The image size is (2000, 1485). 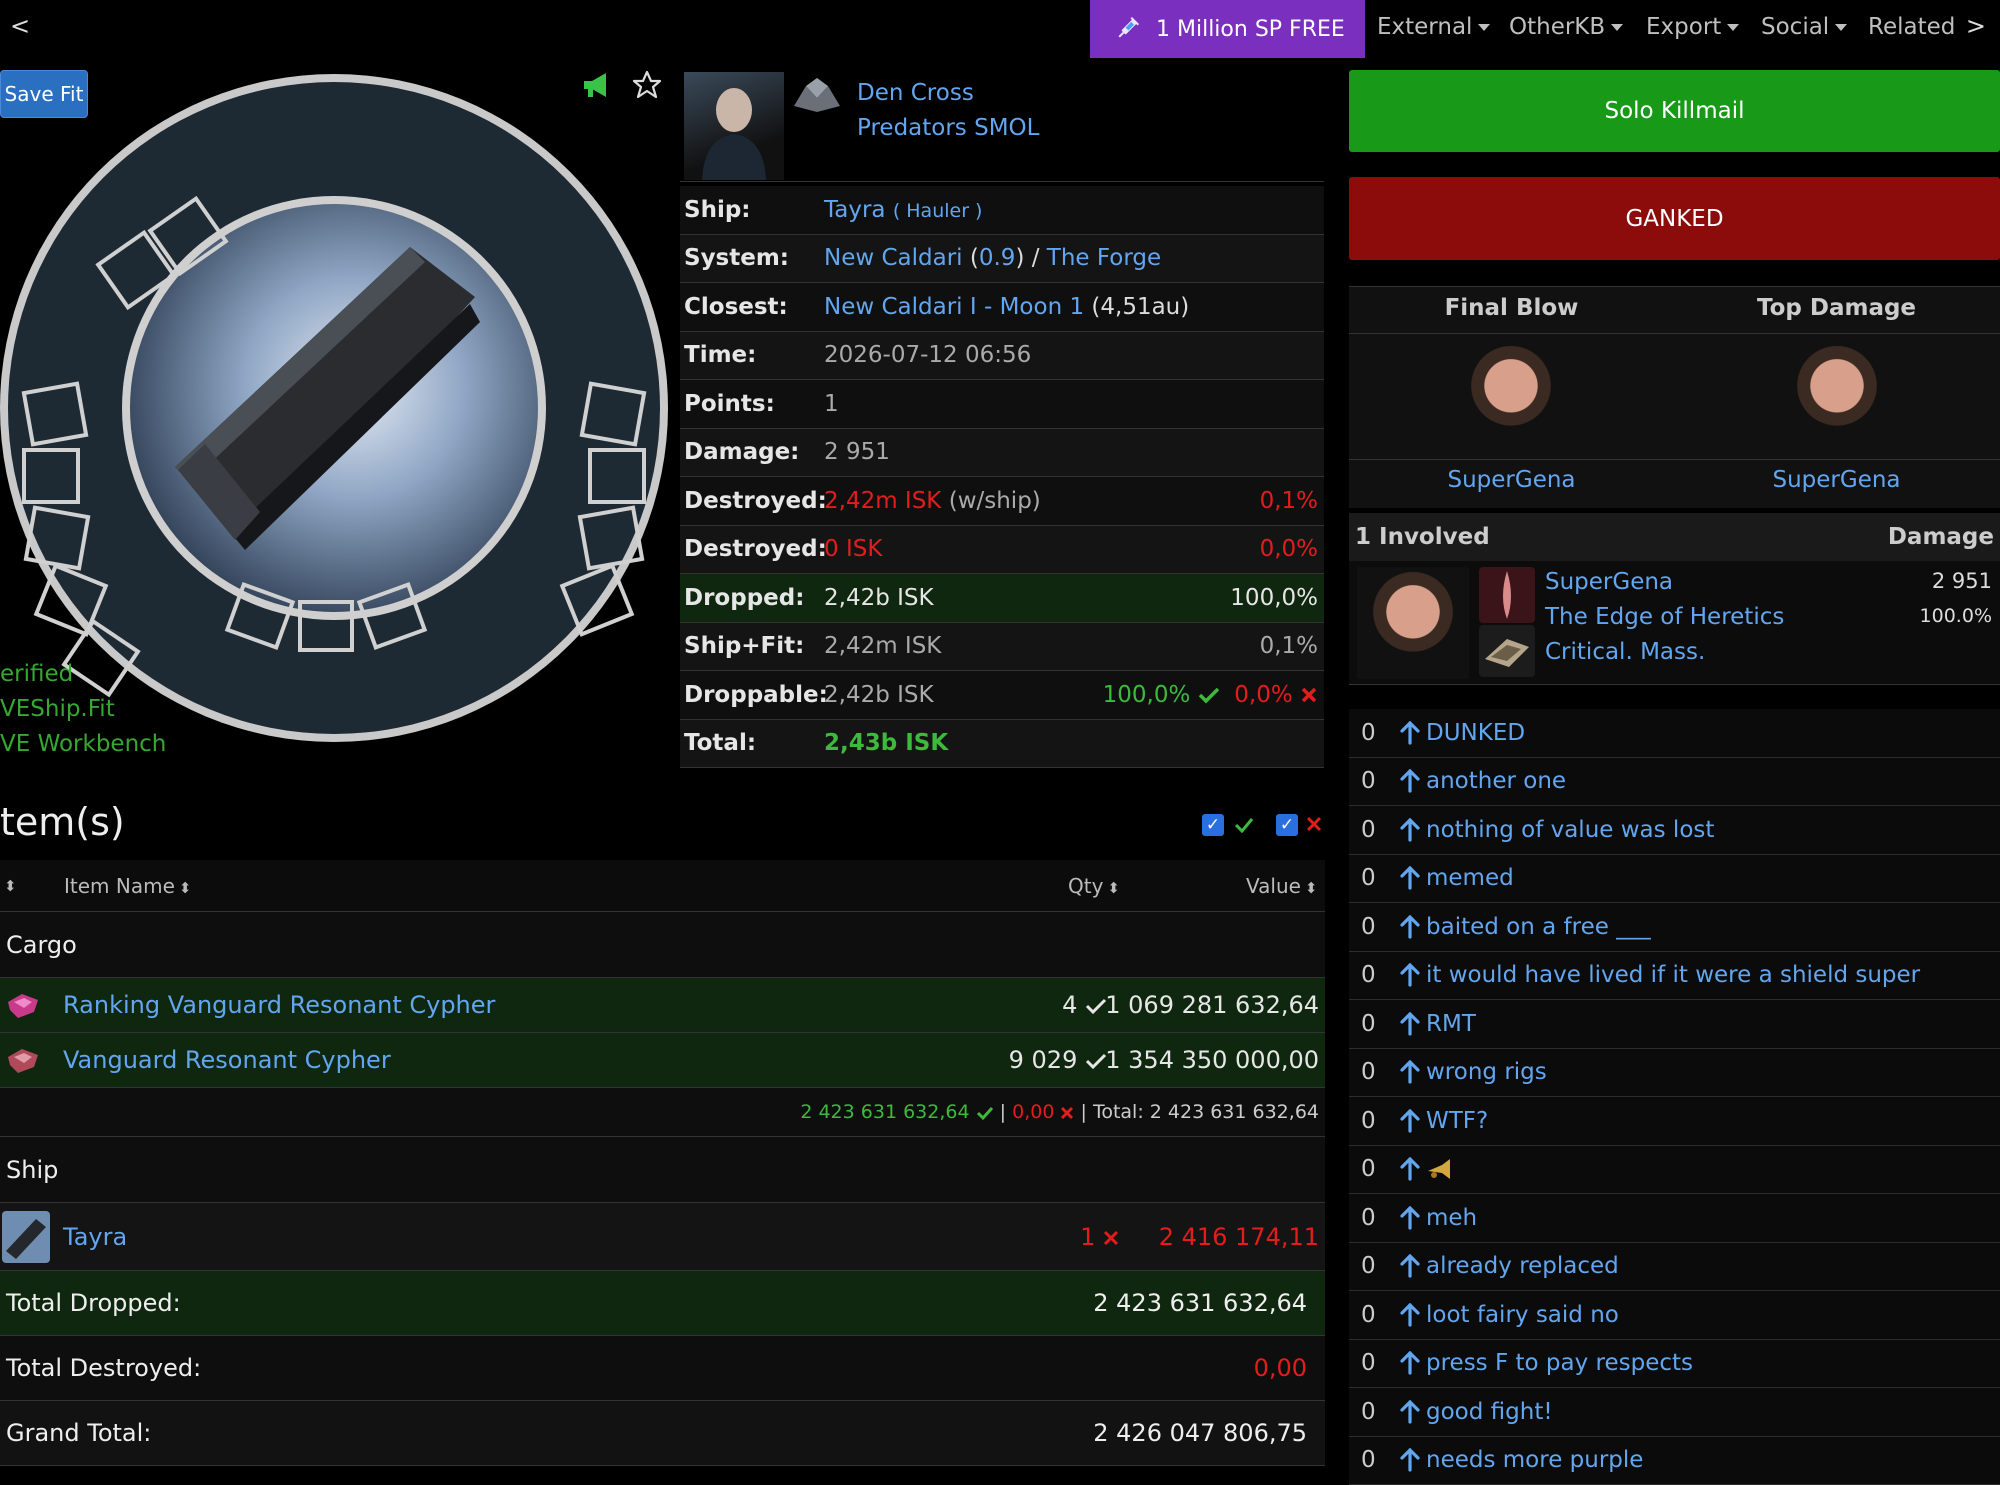 What do you see at coordinates (1111, 1237) in the screenshot?
I see `cross-icon` at bounding box center [1111, 1237].